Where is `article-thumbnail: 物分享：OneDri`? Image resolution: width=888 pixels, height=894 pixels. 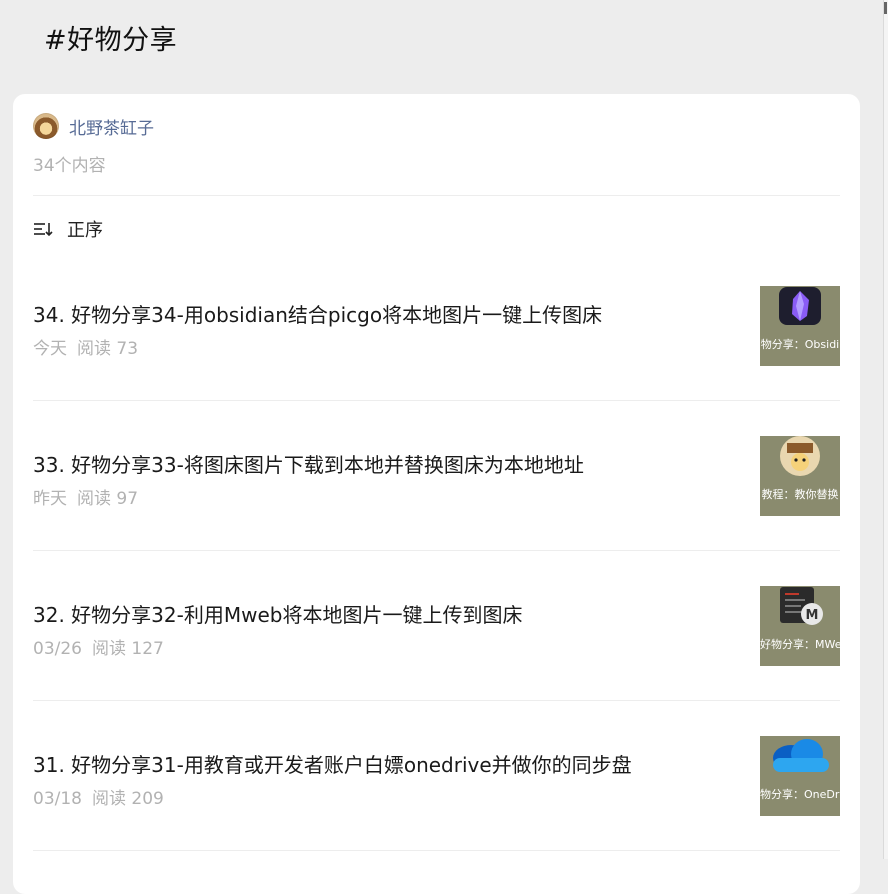 article-thumbnail: 物分享：OneDri is located at coordinates (800, 776).